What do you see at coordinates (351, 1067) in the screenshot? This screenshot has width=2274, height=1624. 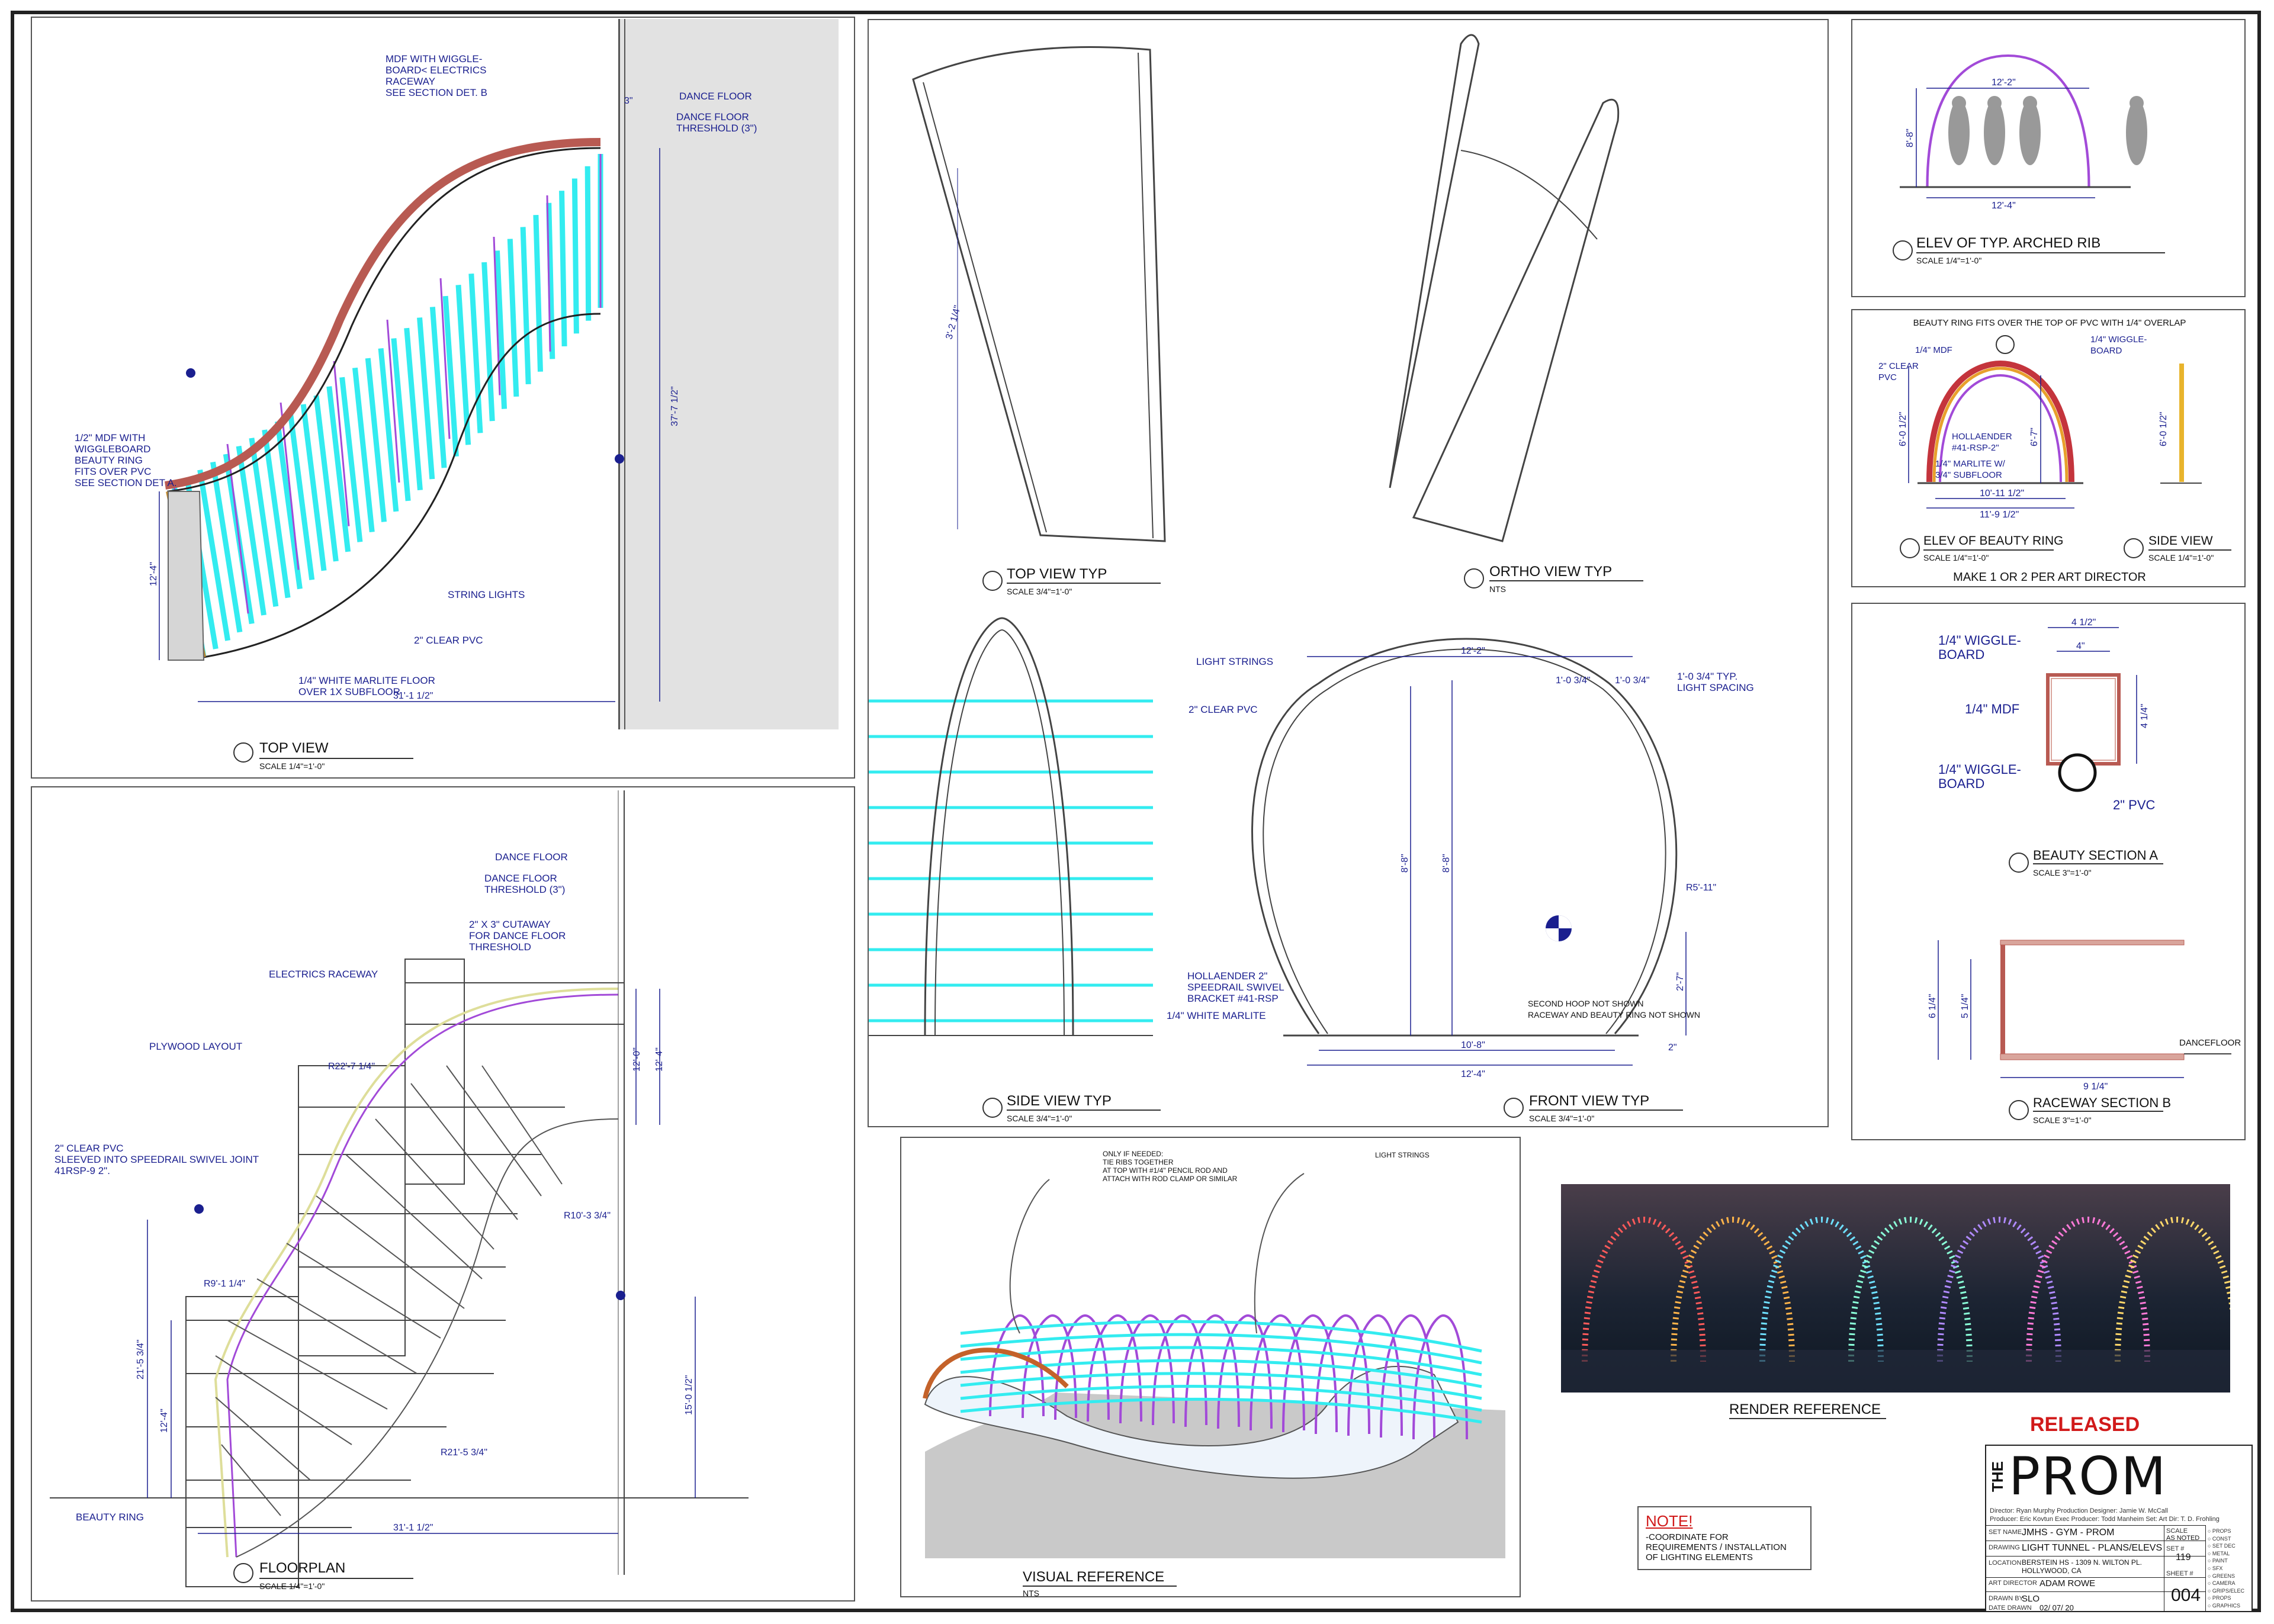 I see `svg-text: R22'-7 1/4"` at bounding box center [351, 1067].